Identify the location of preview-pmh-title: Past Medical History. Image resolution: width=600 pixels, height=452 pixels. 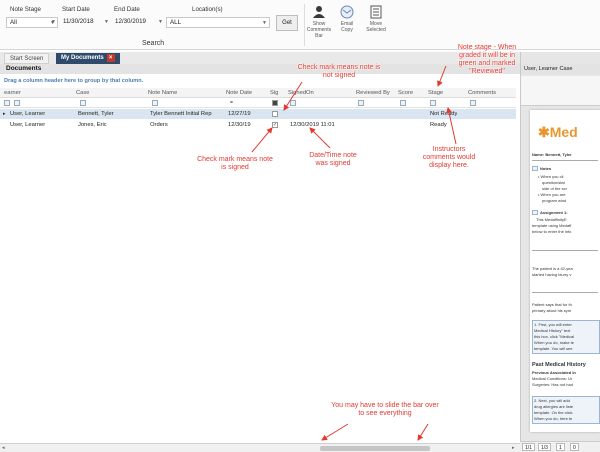
(559, 365).